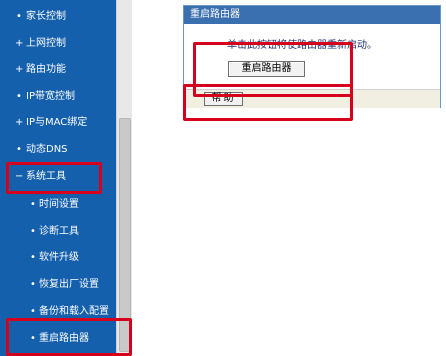  I want to click on help-button: 帮助, so click(223, 99).